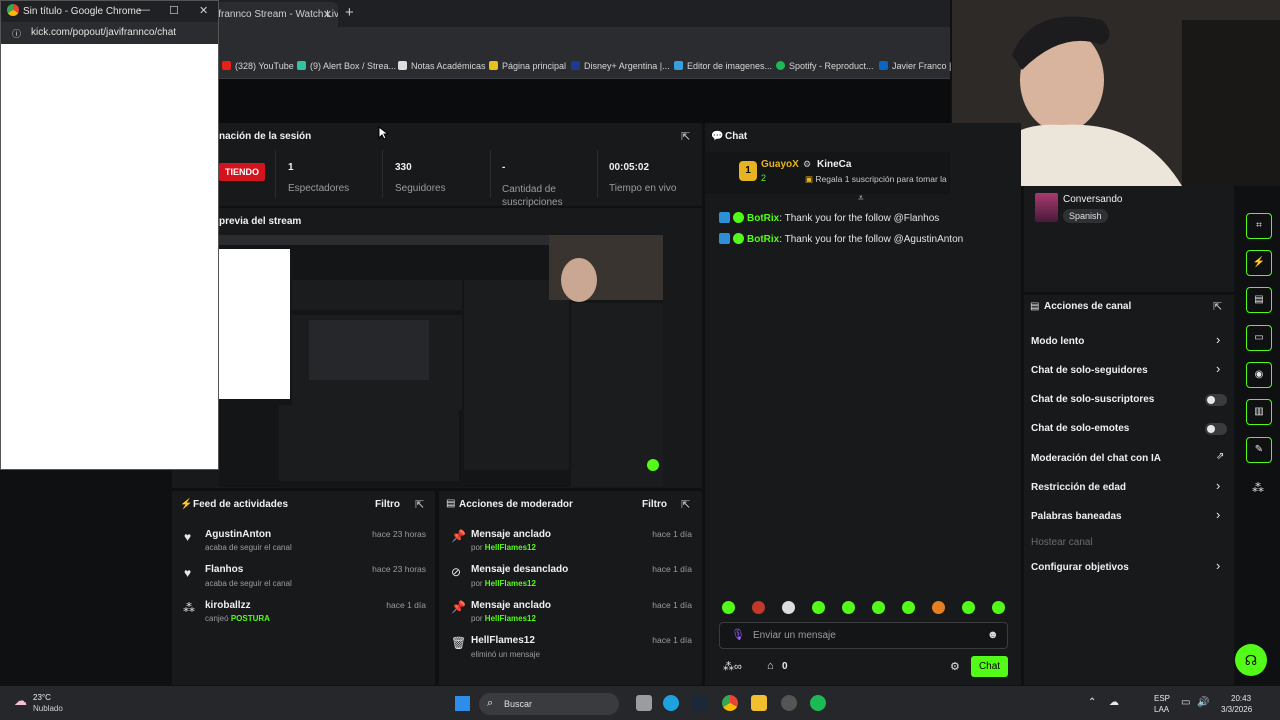  I want to click on cloud-icon: ☁, so click(1114, 702).